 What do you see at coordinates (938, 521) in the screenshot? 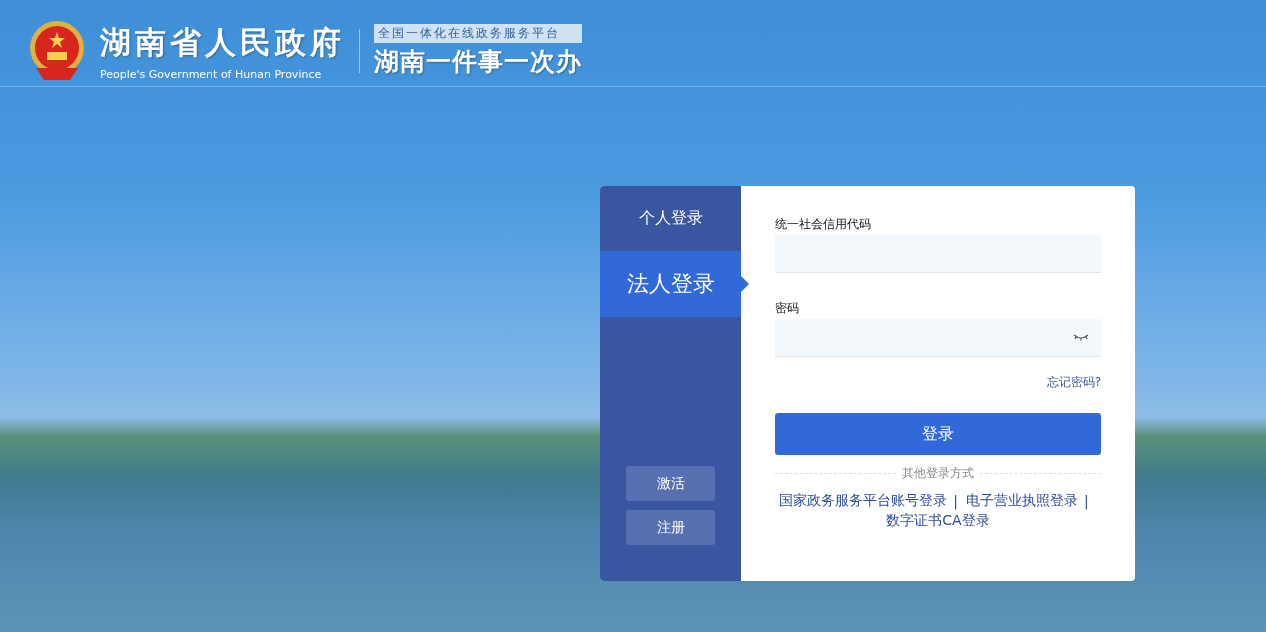
I see `login-method-link: 数字证书CA登录` at bounding box center [938, 521].